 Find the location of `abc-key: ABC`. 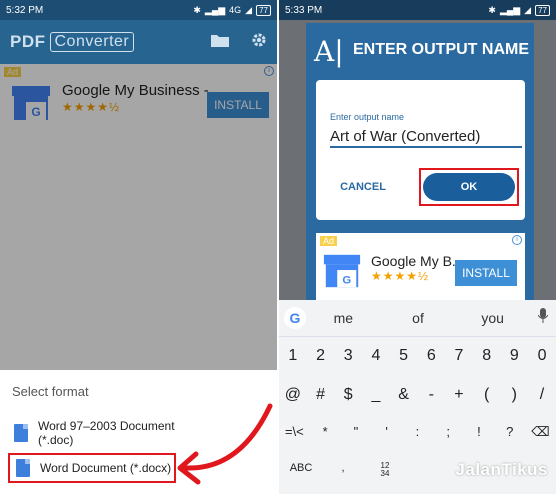

abc-key: ABC is located at coordinates (301, 470).